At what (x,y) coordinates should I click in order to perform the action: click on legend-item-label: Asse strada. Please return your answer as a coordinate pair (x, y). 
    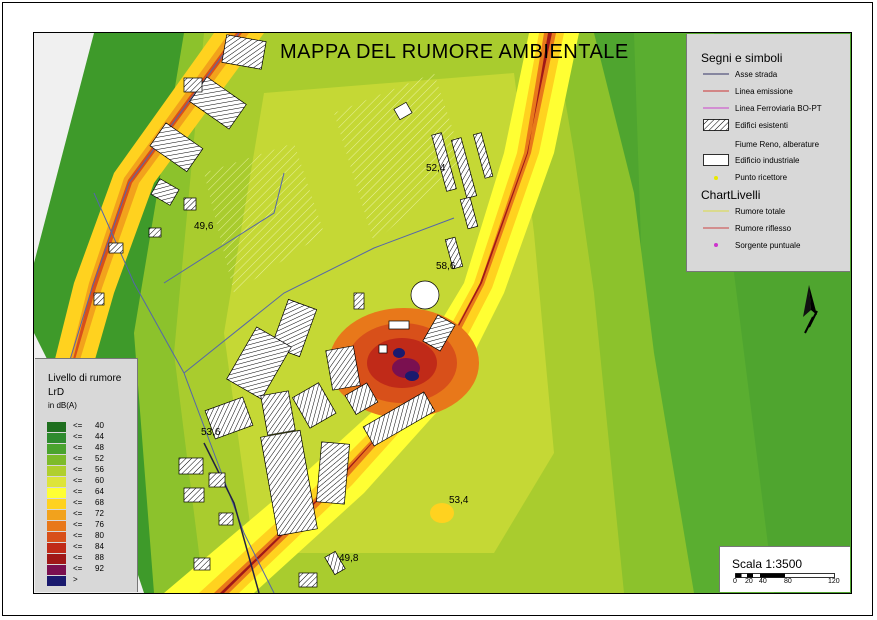
    Looking at the image, I should click on (756, 74).